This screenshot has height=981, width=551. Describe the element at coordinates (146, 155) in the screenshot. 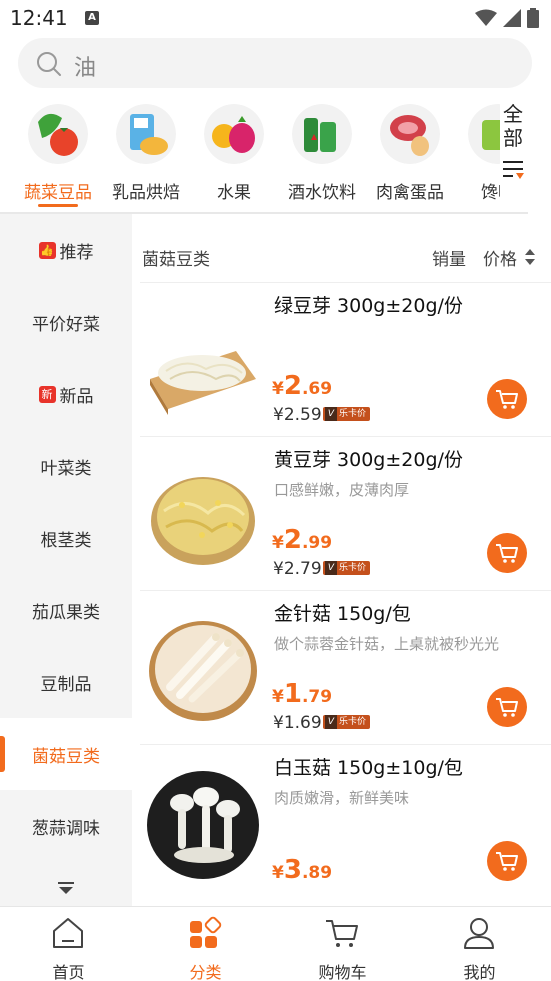

I see `category-dairy: 乳品烘焙` at that location.